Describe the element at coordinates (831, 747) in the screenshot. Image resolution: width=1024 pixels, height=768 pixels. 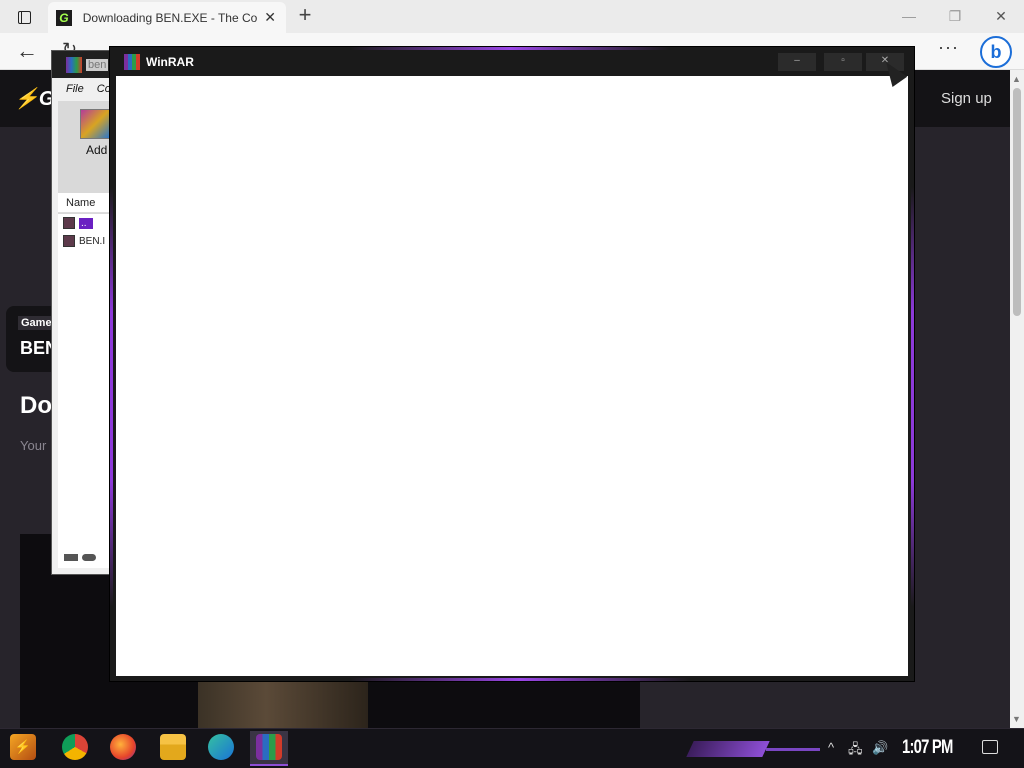
I see `tray-chevron-icon: ^` at that location.